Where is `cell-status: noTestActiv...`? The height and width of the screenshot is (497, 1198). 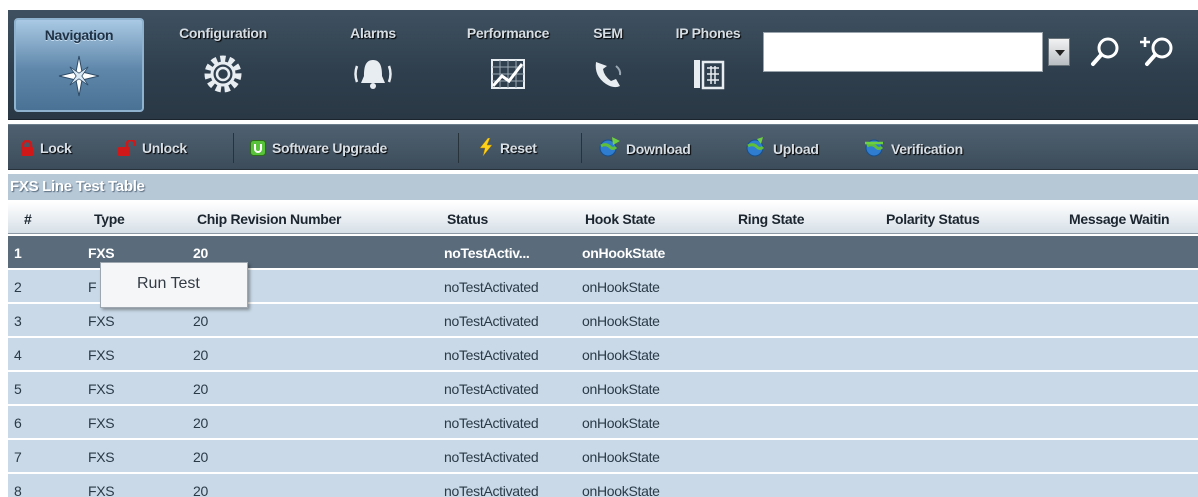 cell-status: noTestActiv... is located at coordinates (487, 253).